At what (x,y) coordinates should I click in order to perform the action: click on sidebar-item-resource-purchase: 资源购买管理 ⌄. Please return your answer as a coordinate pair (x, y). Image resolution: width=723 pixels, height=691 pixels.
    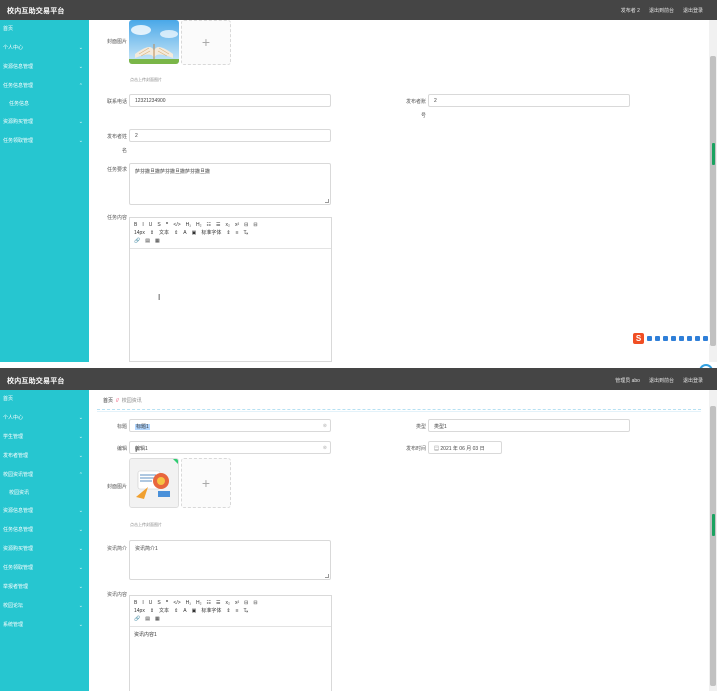
    Looking at the image, I should click on (44, 549).